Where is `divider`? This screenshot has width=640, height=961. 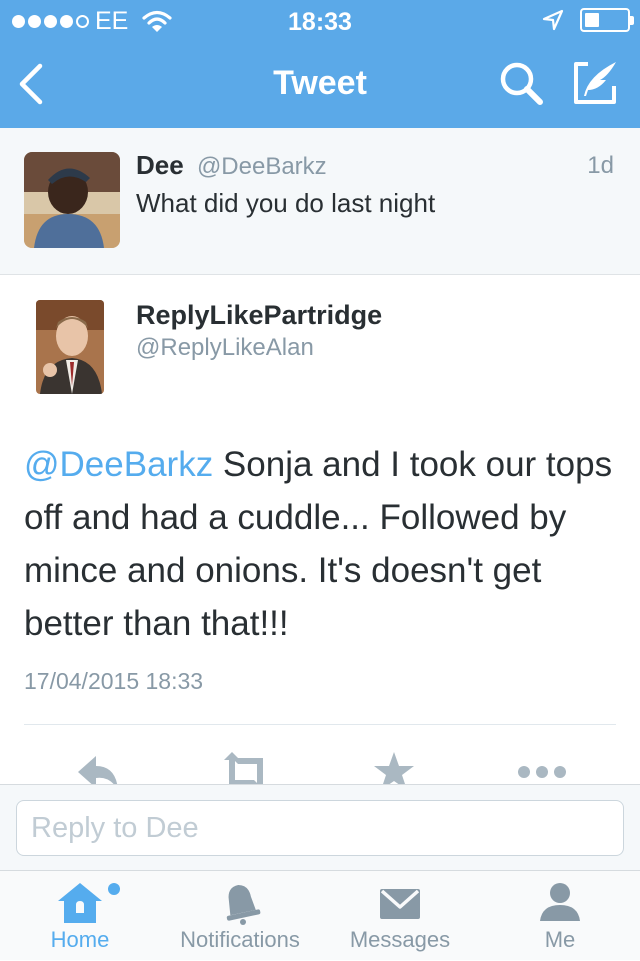
divider is located at coordinates (320, 724).